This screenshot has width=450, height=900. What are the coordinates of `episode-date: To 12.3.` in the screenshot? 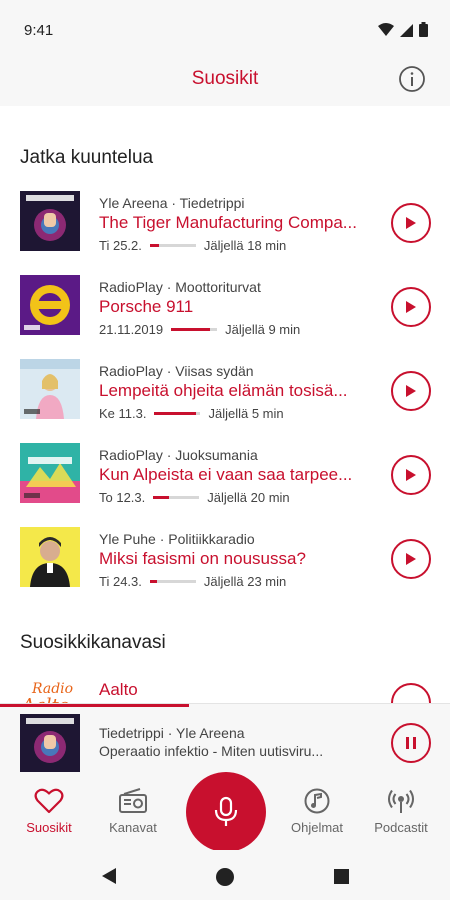 It's located at (122, 497).